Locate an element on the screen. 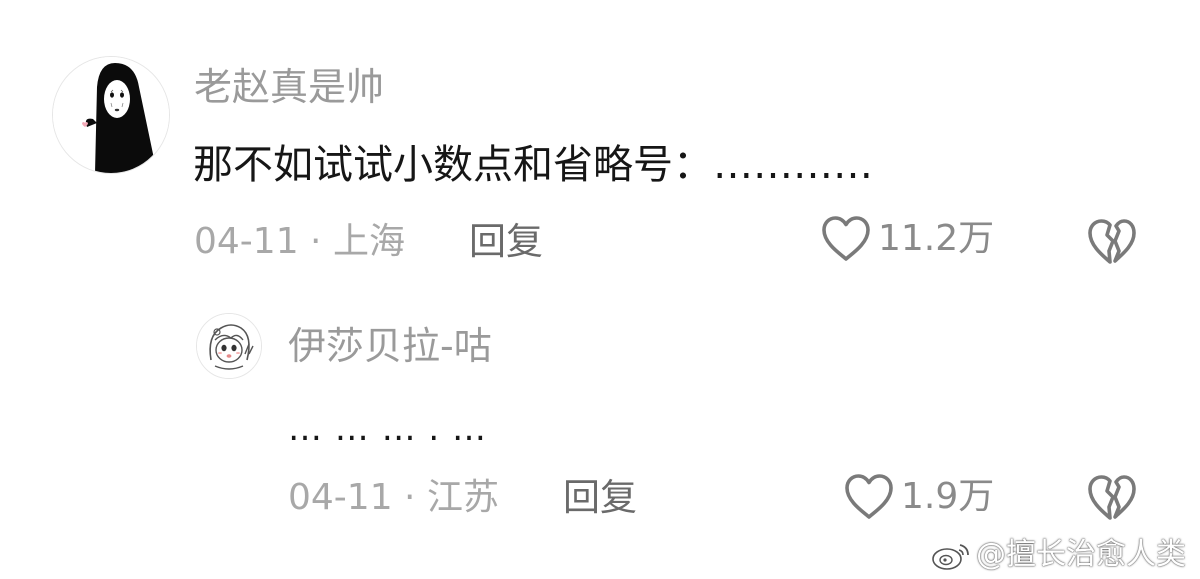  reply-like-button: 1.9万 is located at coordinates (918, 497).